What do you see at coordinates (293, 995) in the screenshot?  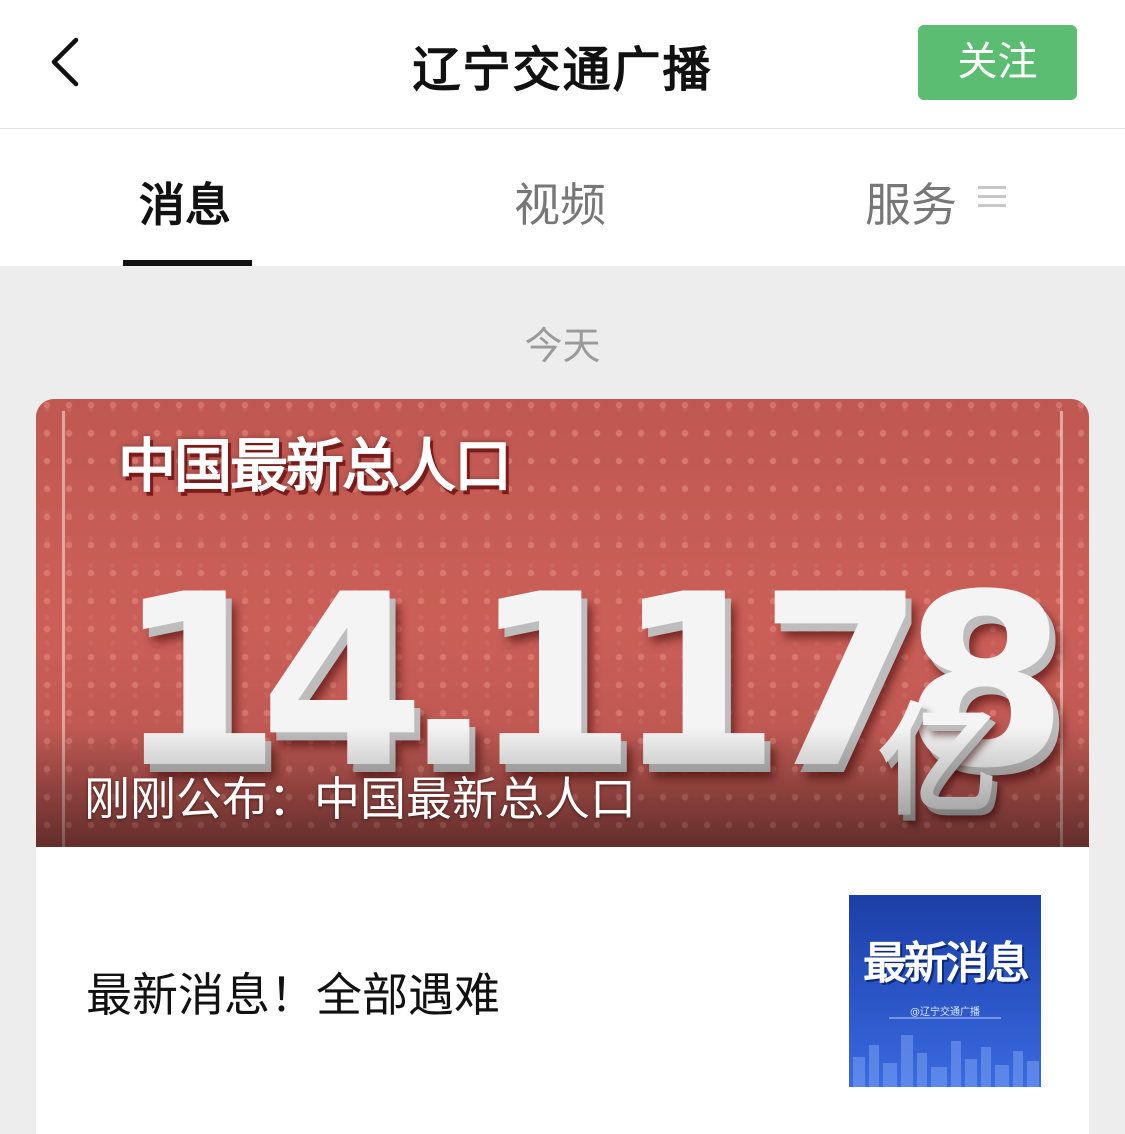 I see `article-title: 最新消息！全部遇难` at bounding box center [293, 995].